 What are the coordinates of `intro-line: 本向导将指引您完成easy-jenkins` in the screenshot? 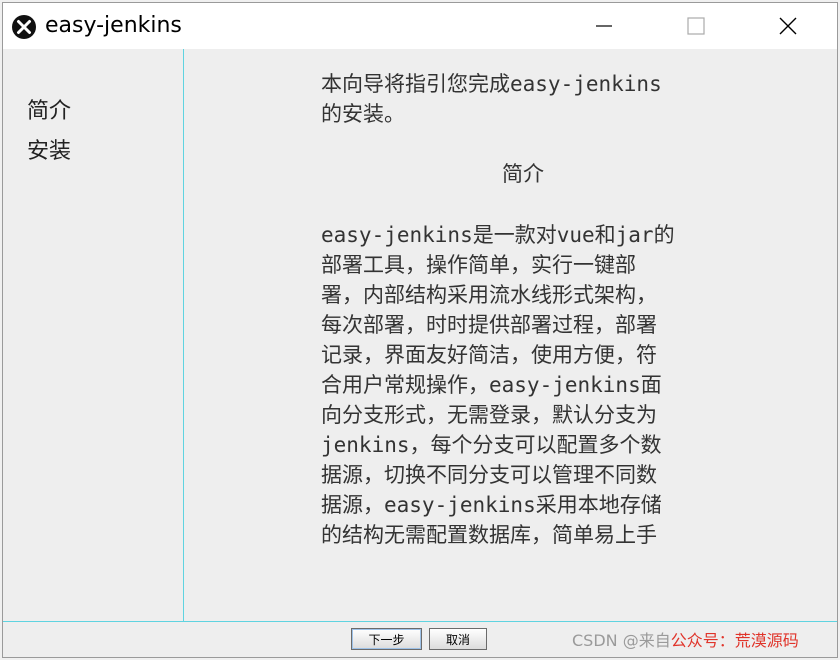 It's located at (491, 84).